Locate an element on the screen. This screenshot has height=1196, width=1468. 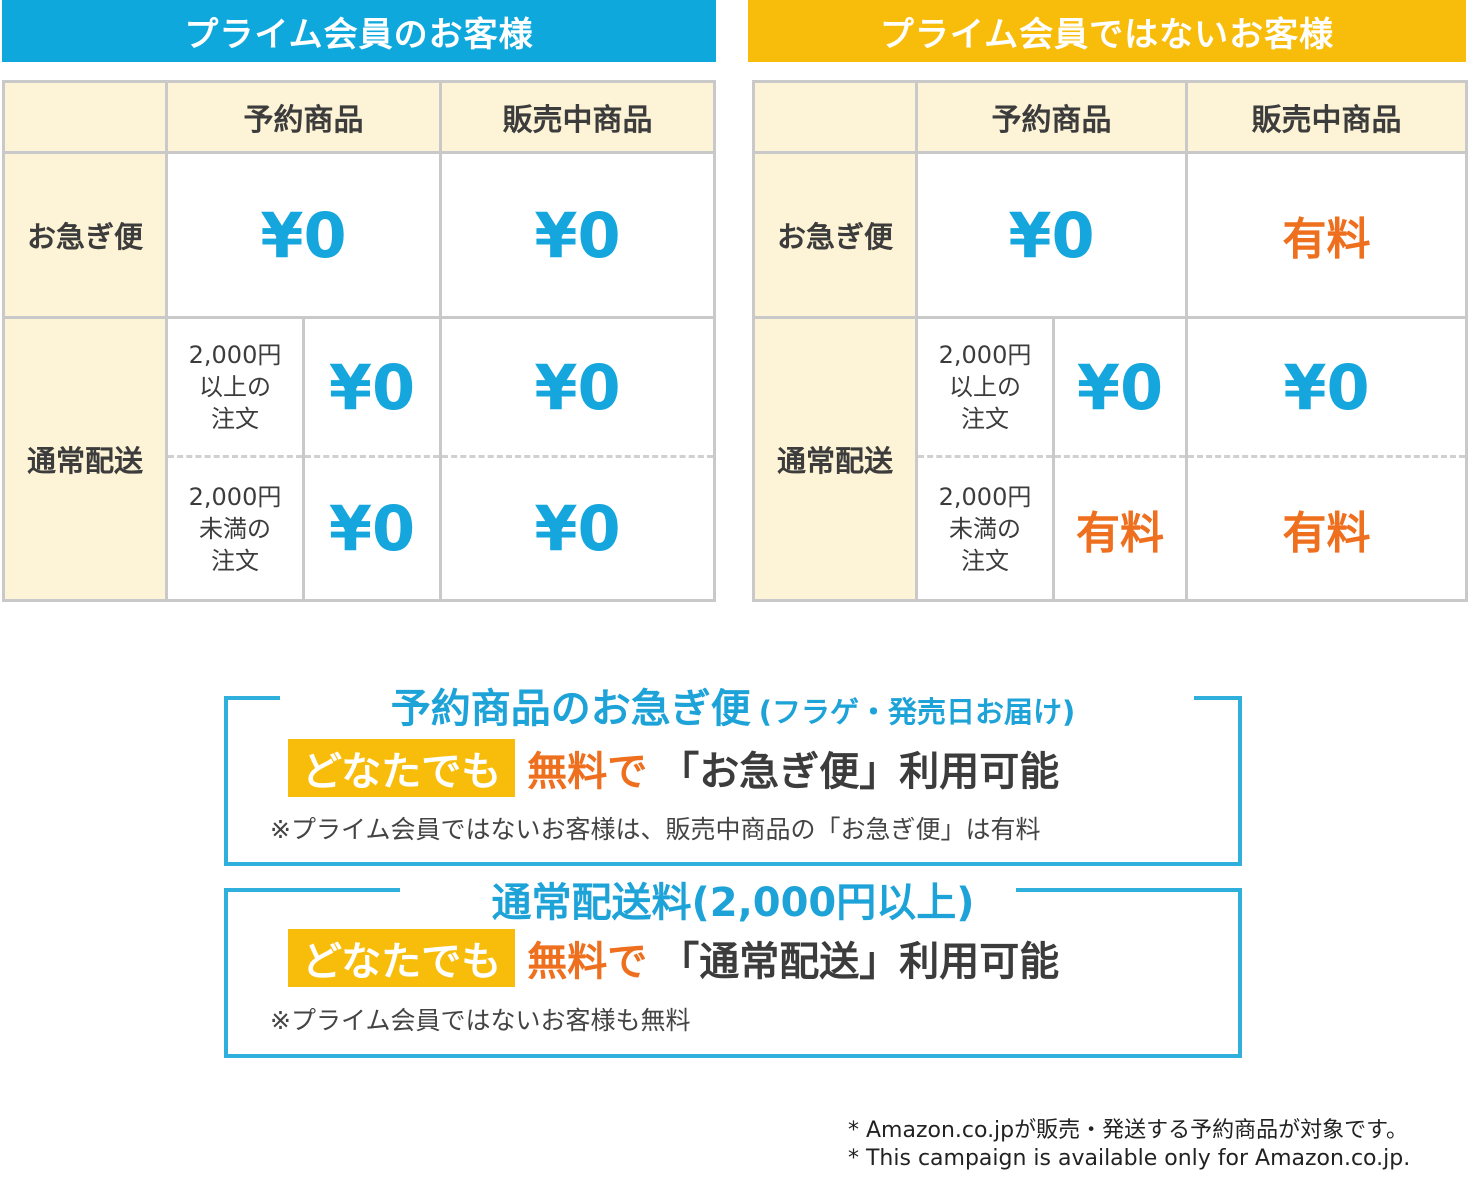
non-prime-header-label: プライム会員ではないお客様 is located at coordinates (1107, 34).